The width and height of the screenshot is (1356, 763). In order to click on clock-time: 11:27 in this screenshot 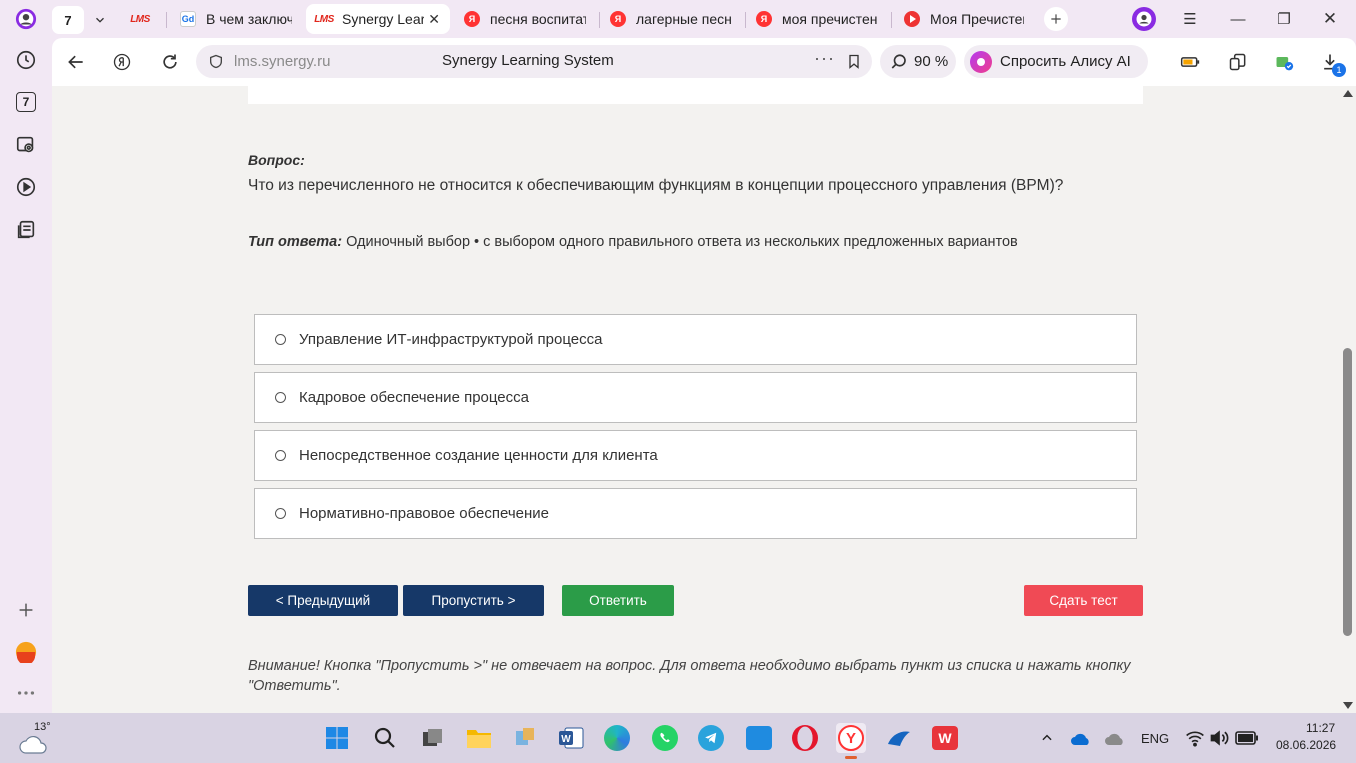, I will do `click(1320, 728)`.